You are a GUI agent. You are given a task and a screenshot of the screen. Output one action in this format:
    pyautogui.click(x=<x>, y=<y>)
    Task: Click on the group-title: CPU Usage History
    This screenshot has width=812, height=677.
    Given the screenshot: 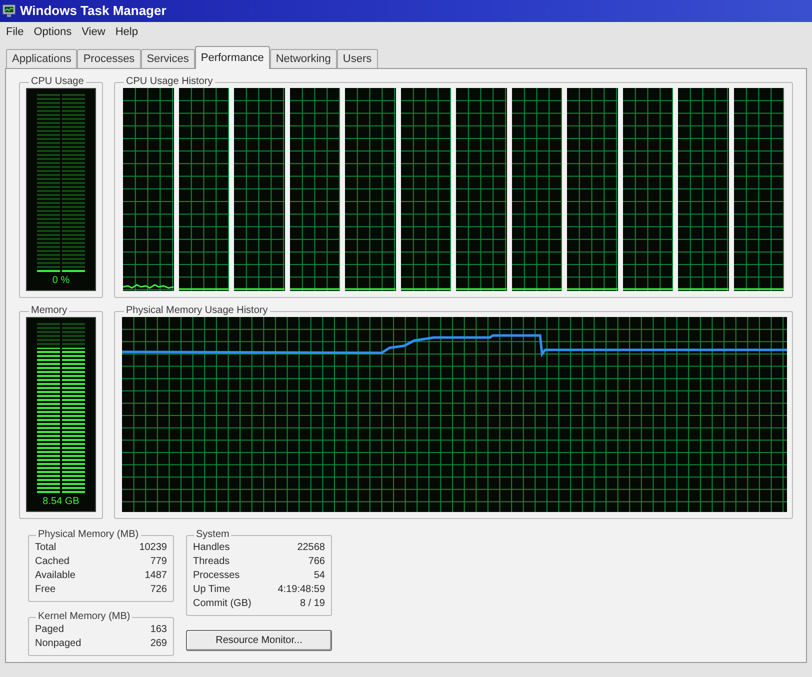 What is the action you would take?
    pyautogui.click(x=169, y=82)
    